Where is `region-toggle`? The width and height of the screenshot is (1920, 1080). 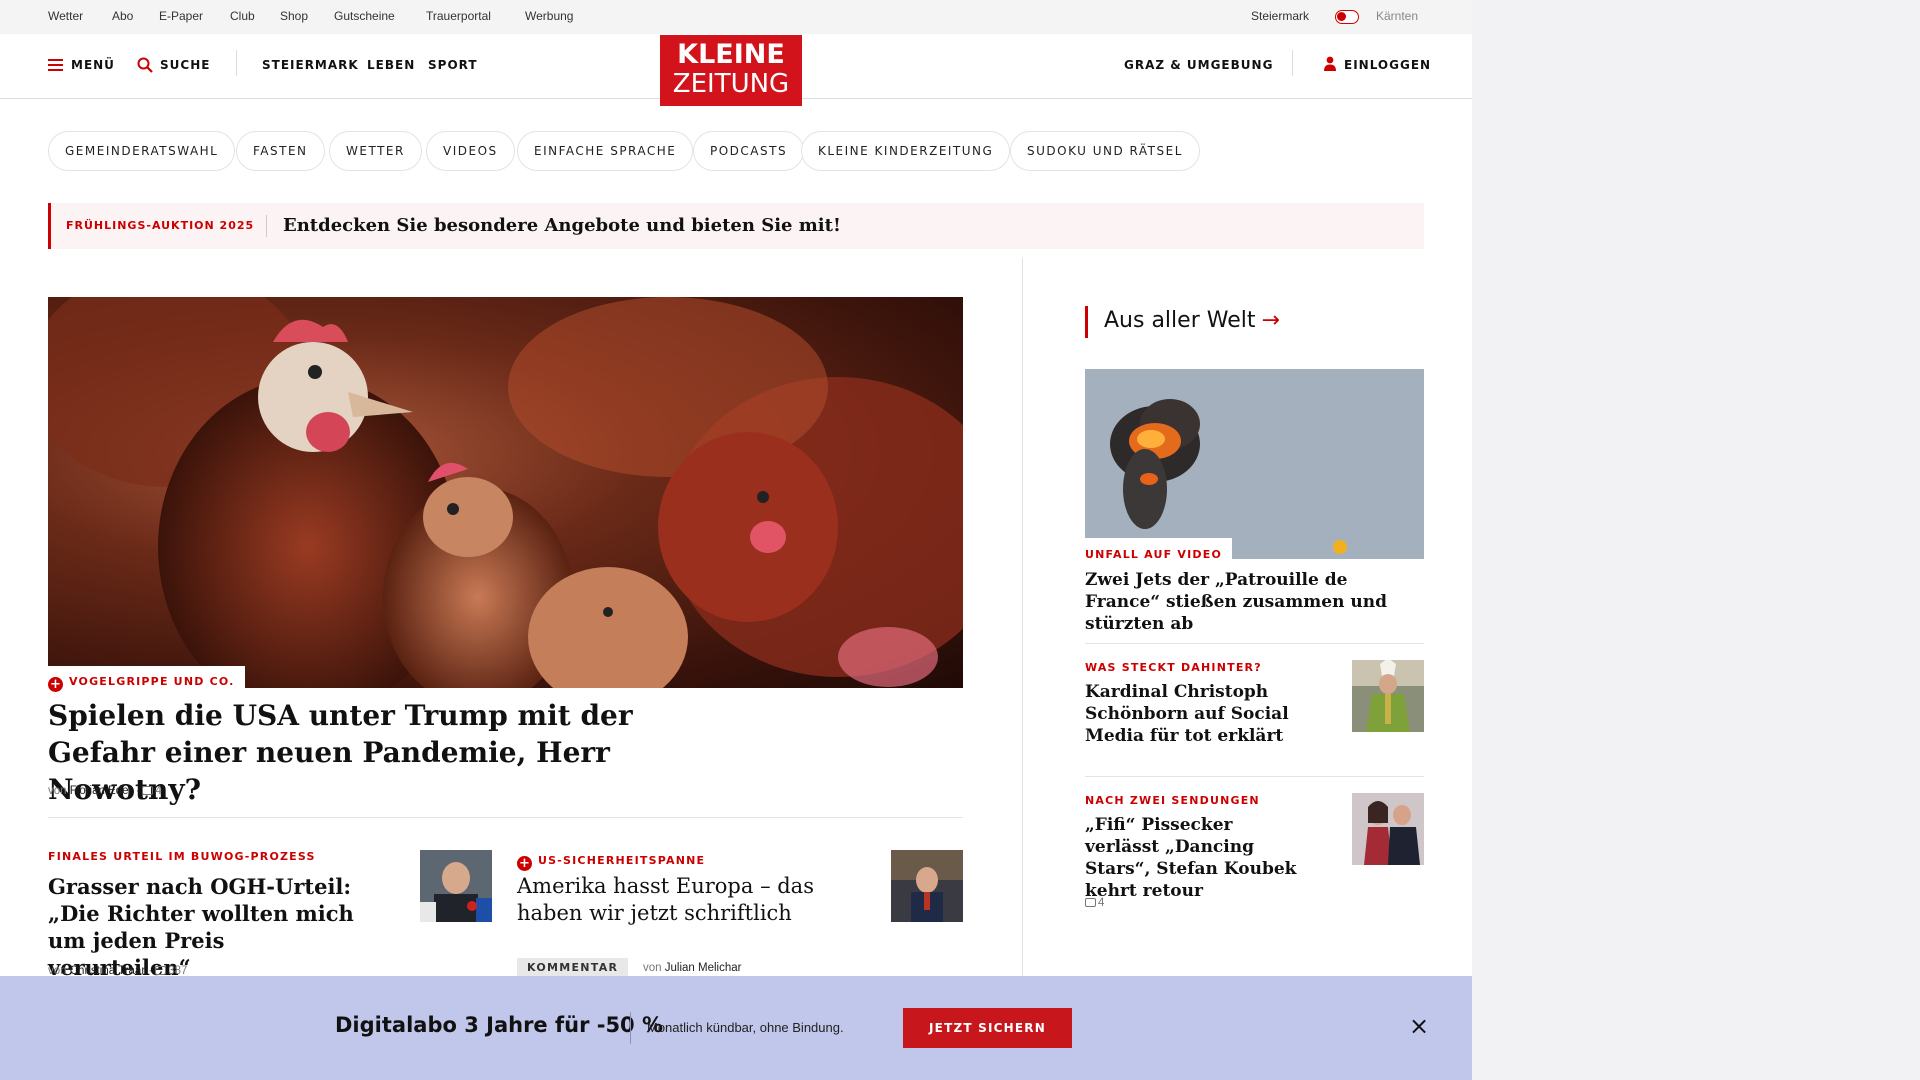
region-toggle is located at coordinates (1347, 17).